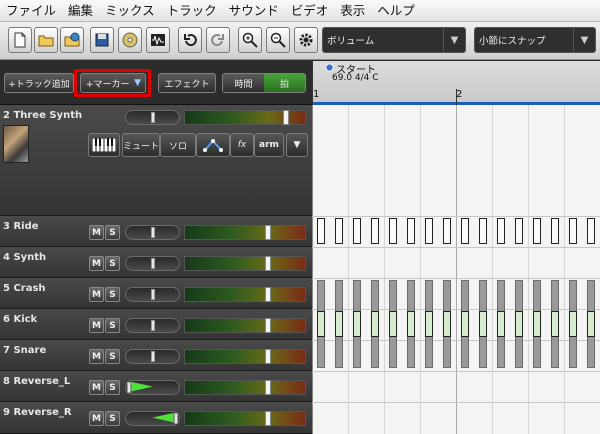  I want to click on track-name: 6 Kick, so click(20, 319).